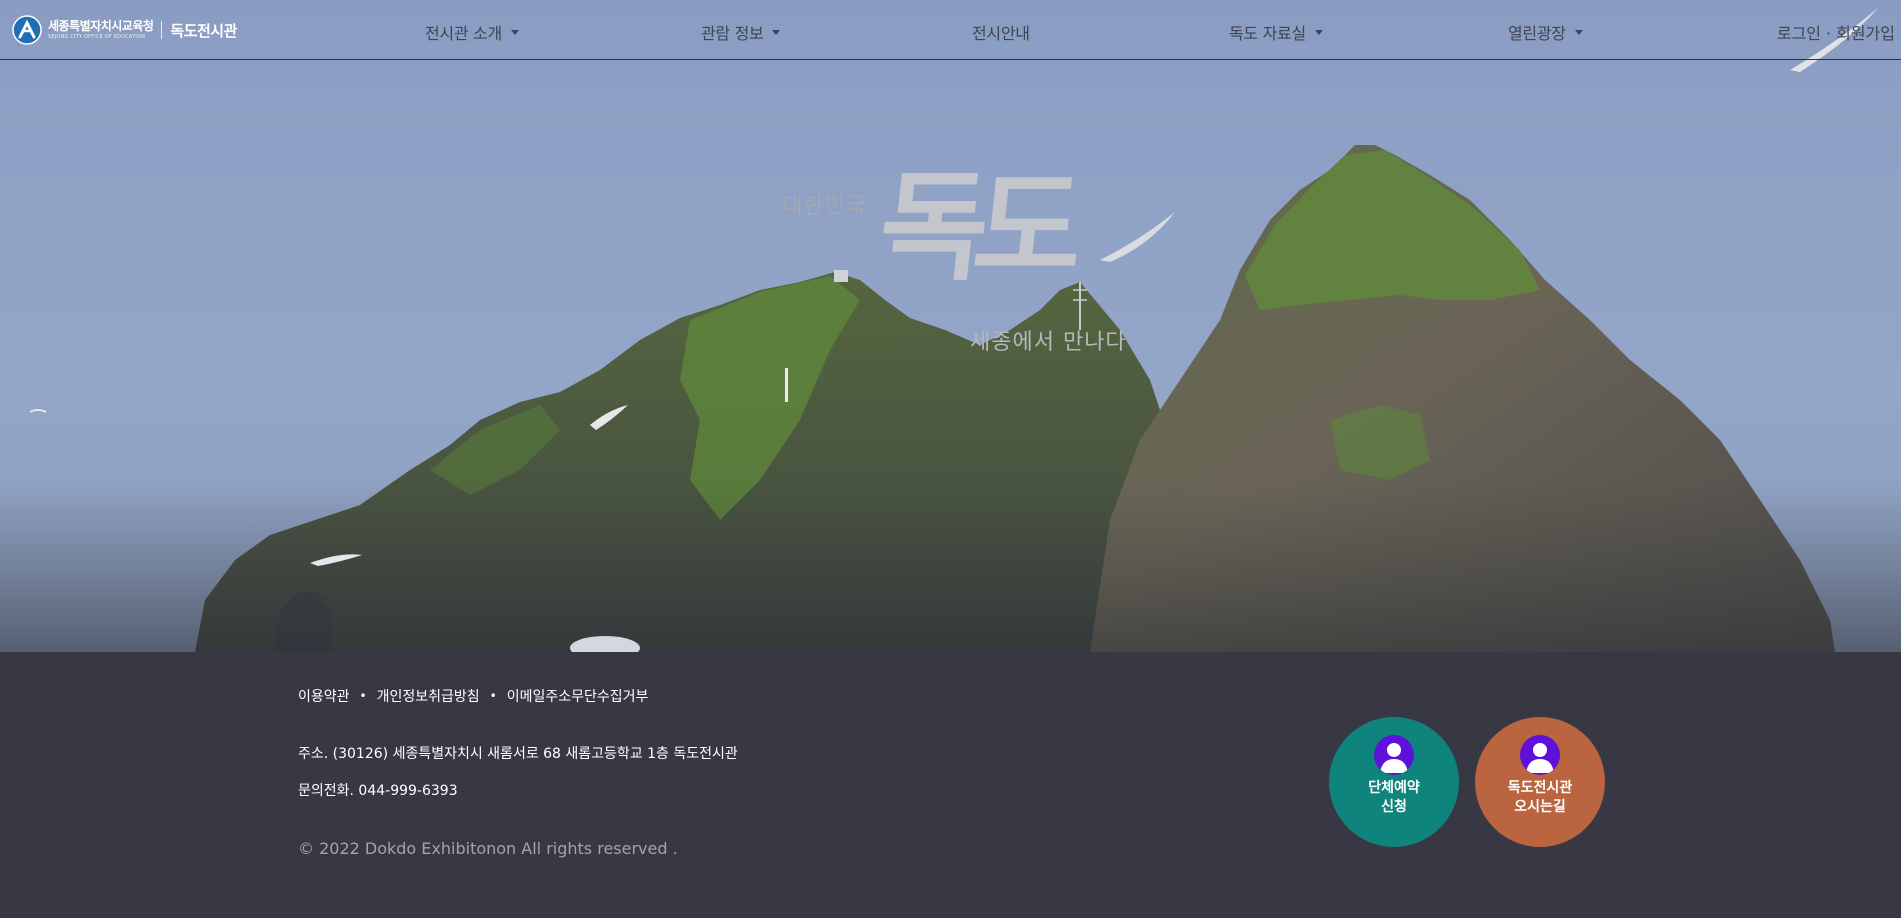  Describe the element at coordinates (1394, 788) in the screenshot. I see `button-label-line1: 단체예약` at that location.